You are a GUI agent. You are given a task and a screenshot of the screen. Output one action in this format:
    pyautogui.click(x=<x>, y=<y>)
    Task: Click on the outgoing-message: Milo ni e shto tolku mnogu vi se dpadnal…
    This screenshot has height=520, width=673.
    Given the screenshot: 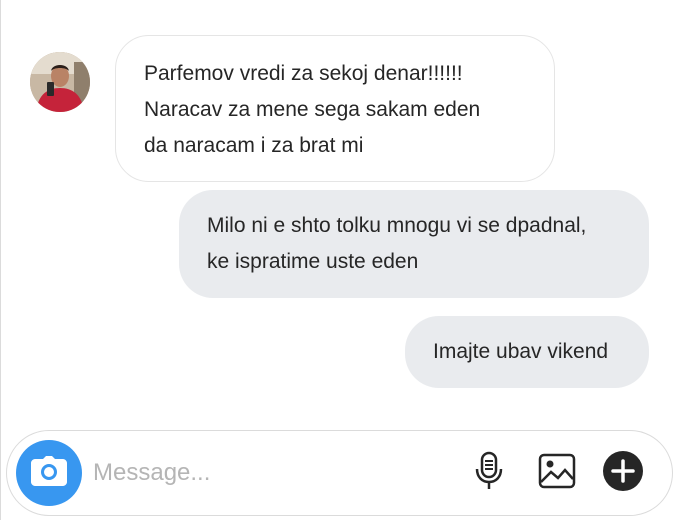 What is the action you would take?
    pyautogui.click(x=414, y=244)
    